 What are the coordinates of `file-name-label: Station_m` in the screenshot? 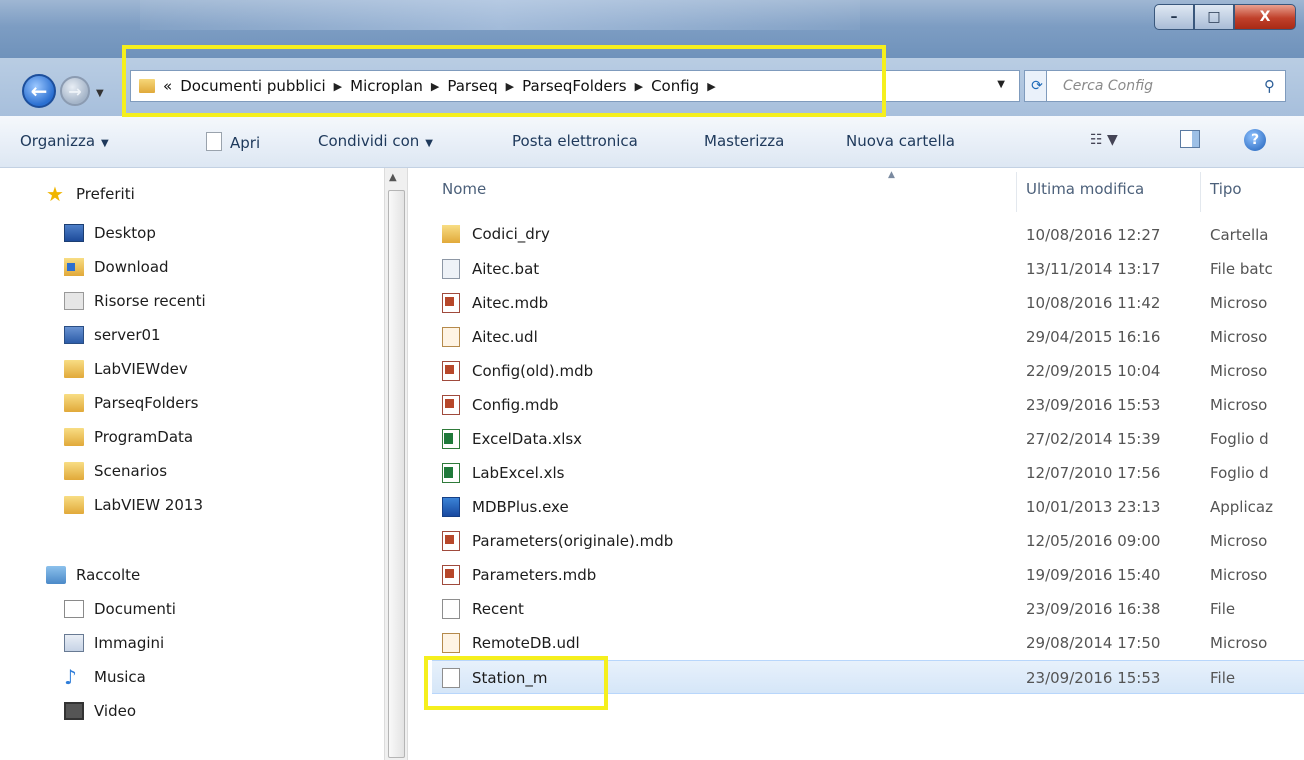 It's located at (510, 678).